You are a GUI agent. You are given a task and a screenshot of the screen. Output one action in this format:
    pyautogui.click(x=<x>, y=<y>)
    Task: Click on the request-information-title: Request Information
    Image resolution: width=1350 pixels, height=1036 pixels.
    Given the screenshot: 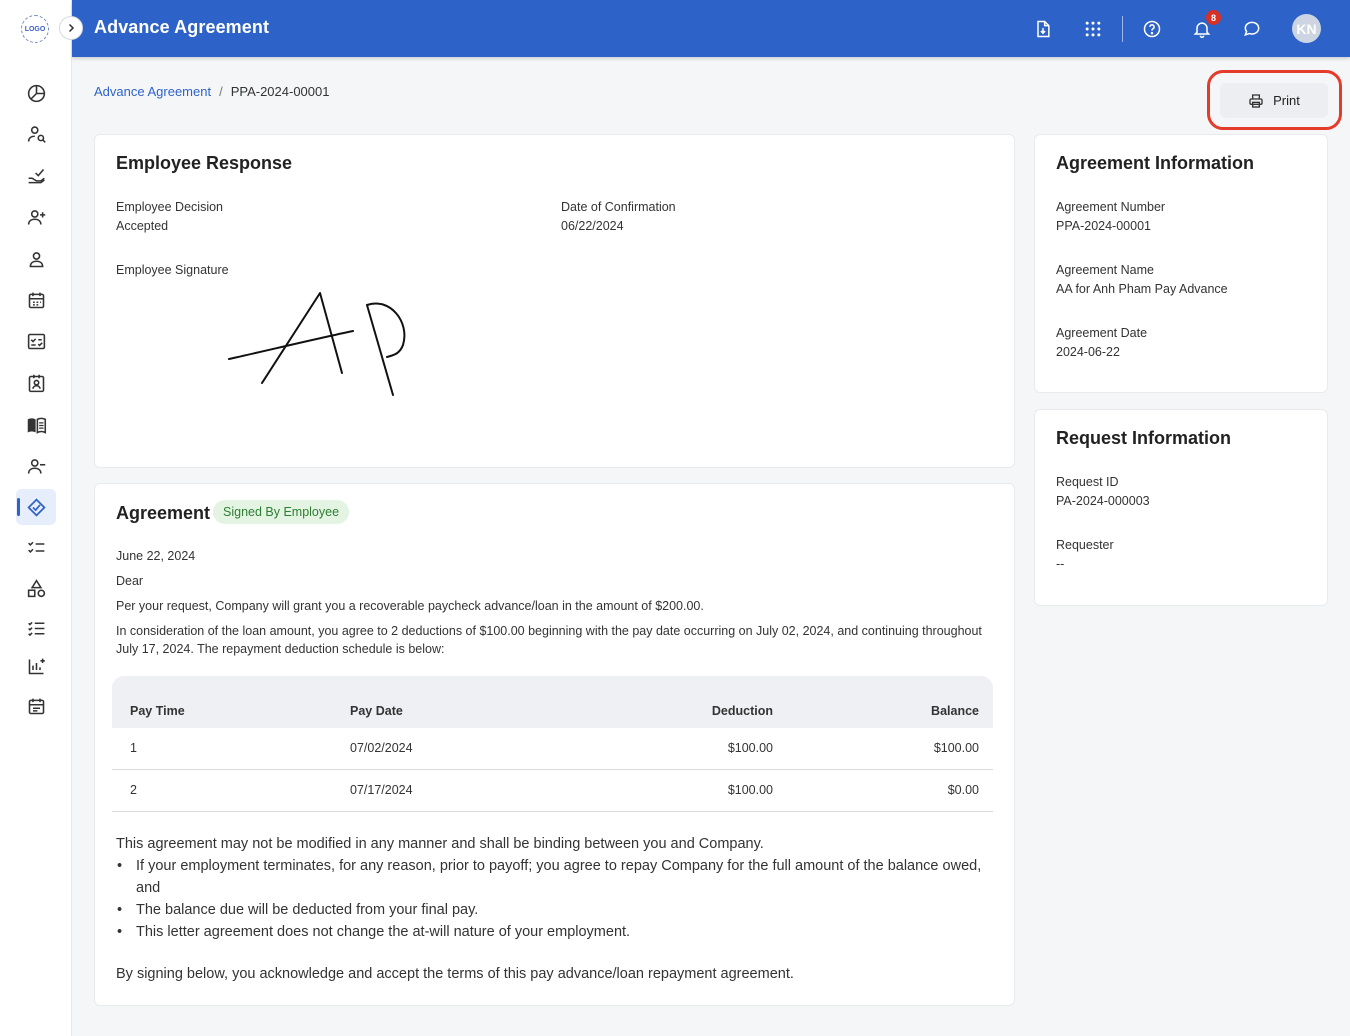 What is the action you would take?
    pyautogui.click(x=1144, y=438)
    